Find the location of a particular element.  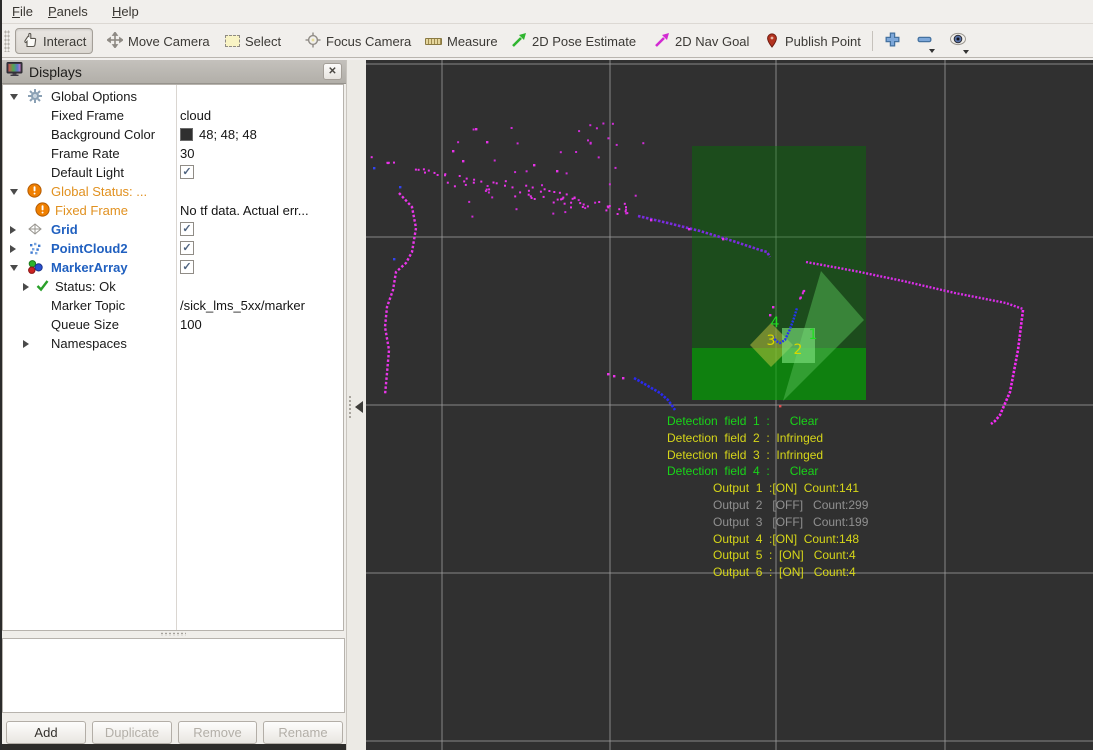

cloud-icon is located at coordinates (35, 248).